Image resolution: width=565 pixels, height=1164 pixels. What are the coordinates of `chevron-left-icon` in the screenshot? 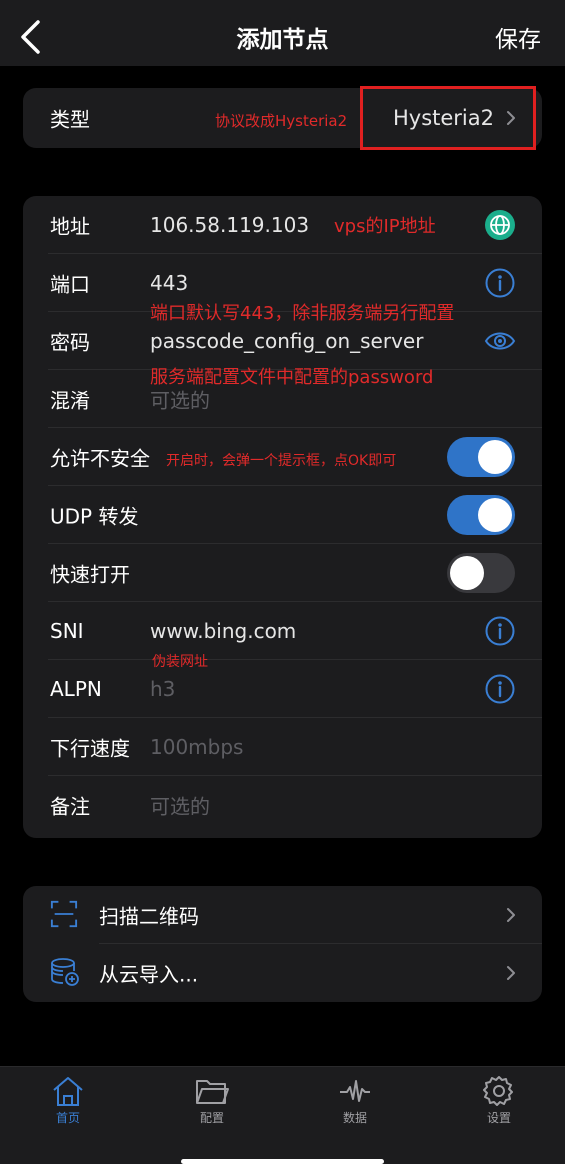 It's located at (30, 37).